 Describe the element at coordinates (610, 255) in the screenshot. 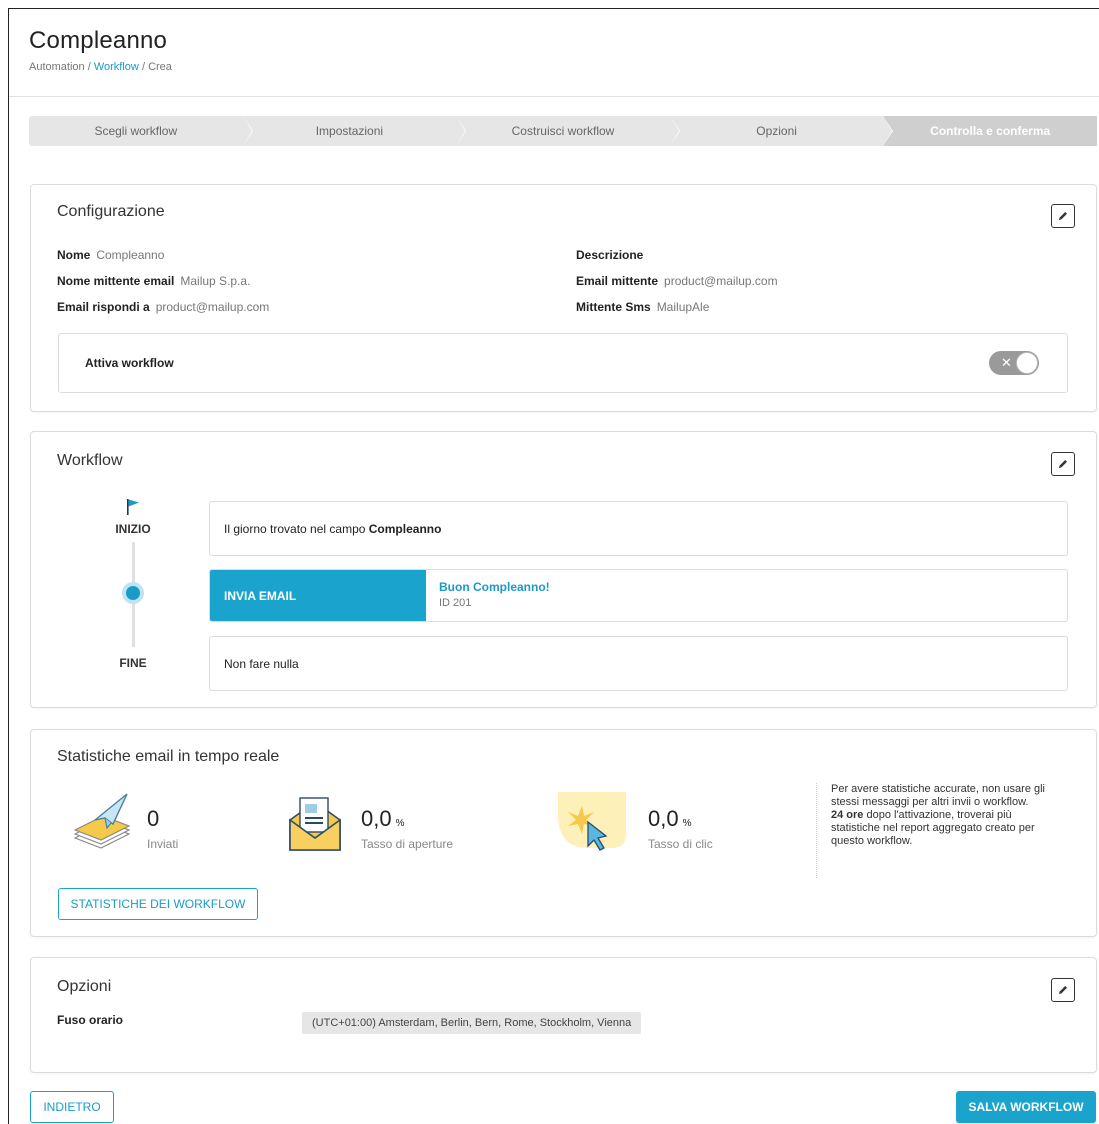

I see `descrizione-field: Descrizione` at that location.